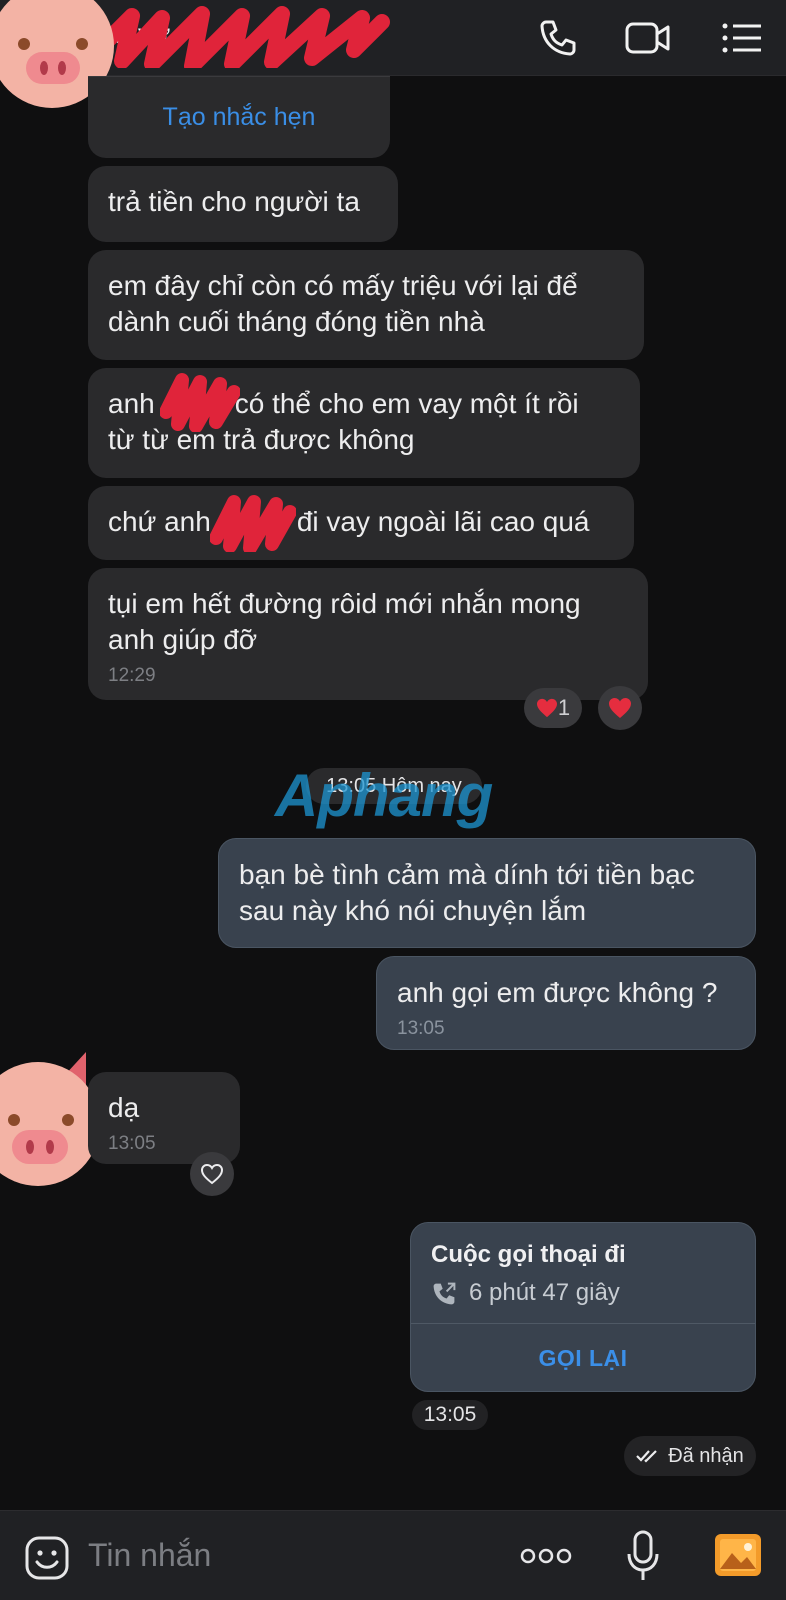 The width and height of the screenshot is (786, 1600). I want to click on call-duration: 6 phút 47 giây, so click(544, 1292).